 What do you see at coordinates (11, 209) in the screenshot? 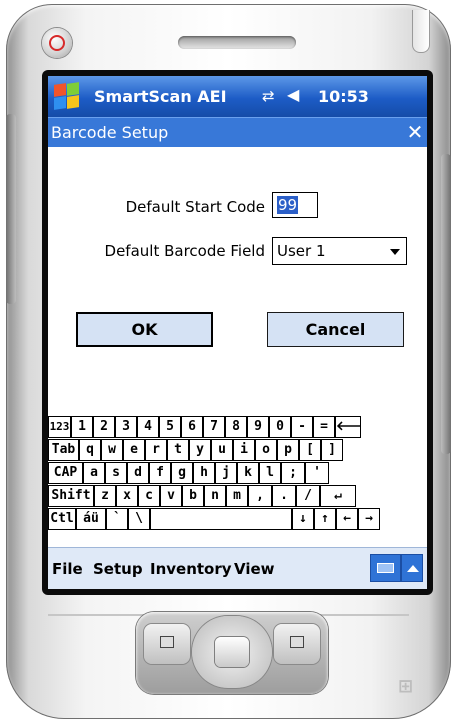
I see `left-side-button` at bounding box center [11, 209].